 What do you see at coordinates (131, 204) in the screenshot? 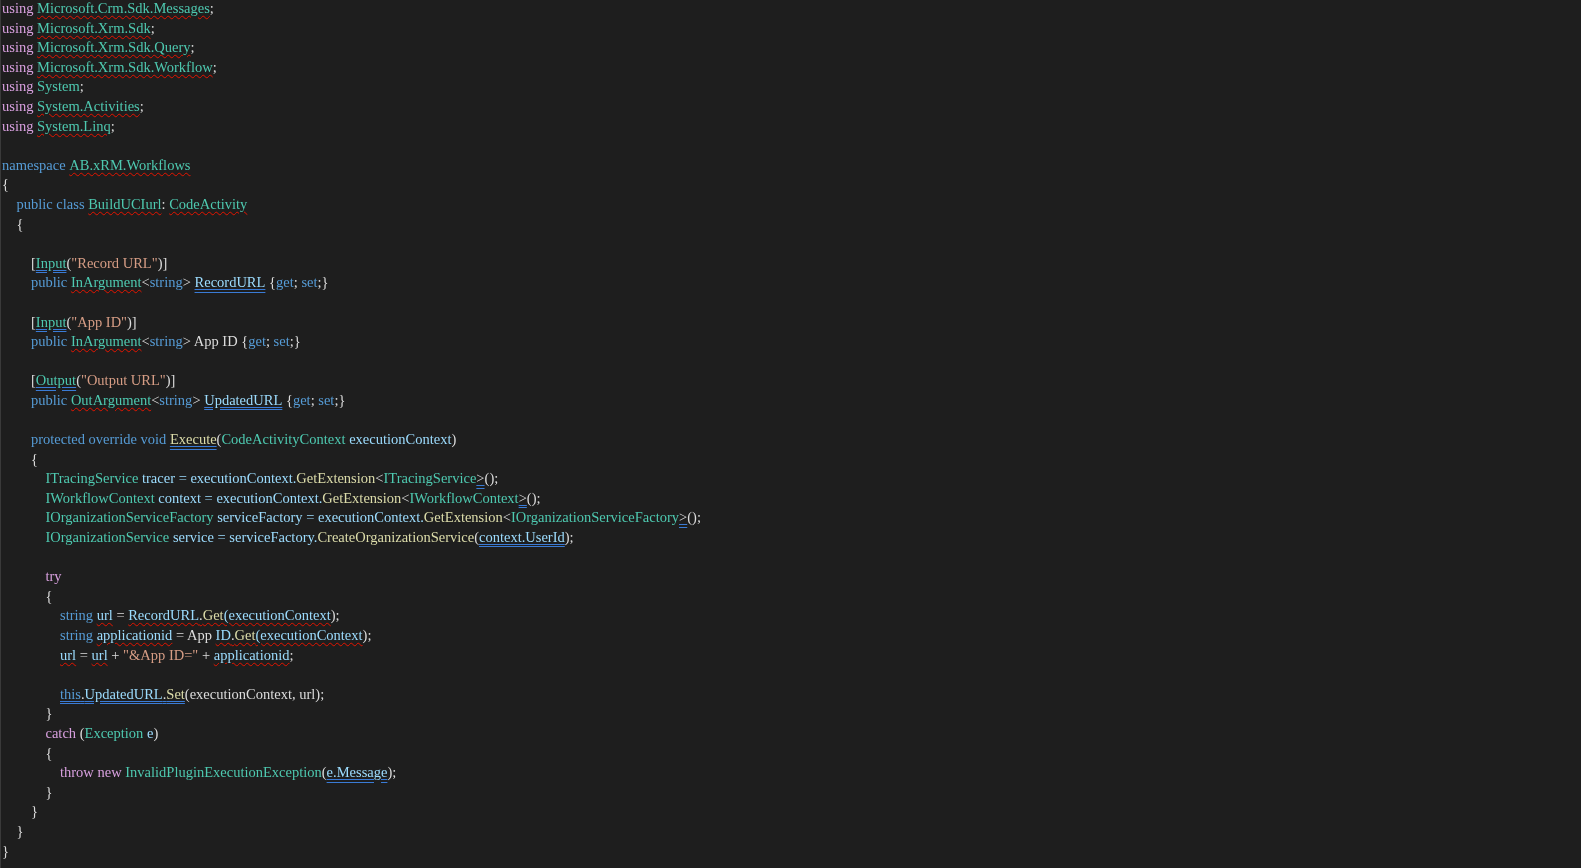
I see `code-line: public class BuildUCIurl: CodeActivity` at bounding box center [131, 204].